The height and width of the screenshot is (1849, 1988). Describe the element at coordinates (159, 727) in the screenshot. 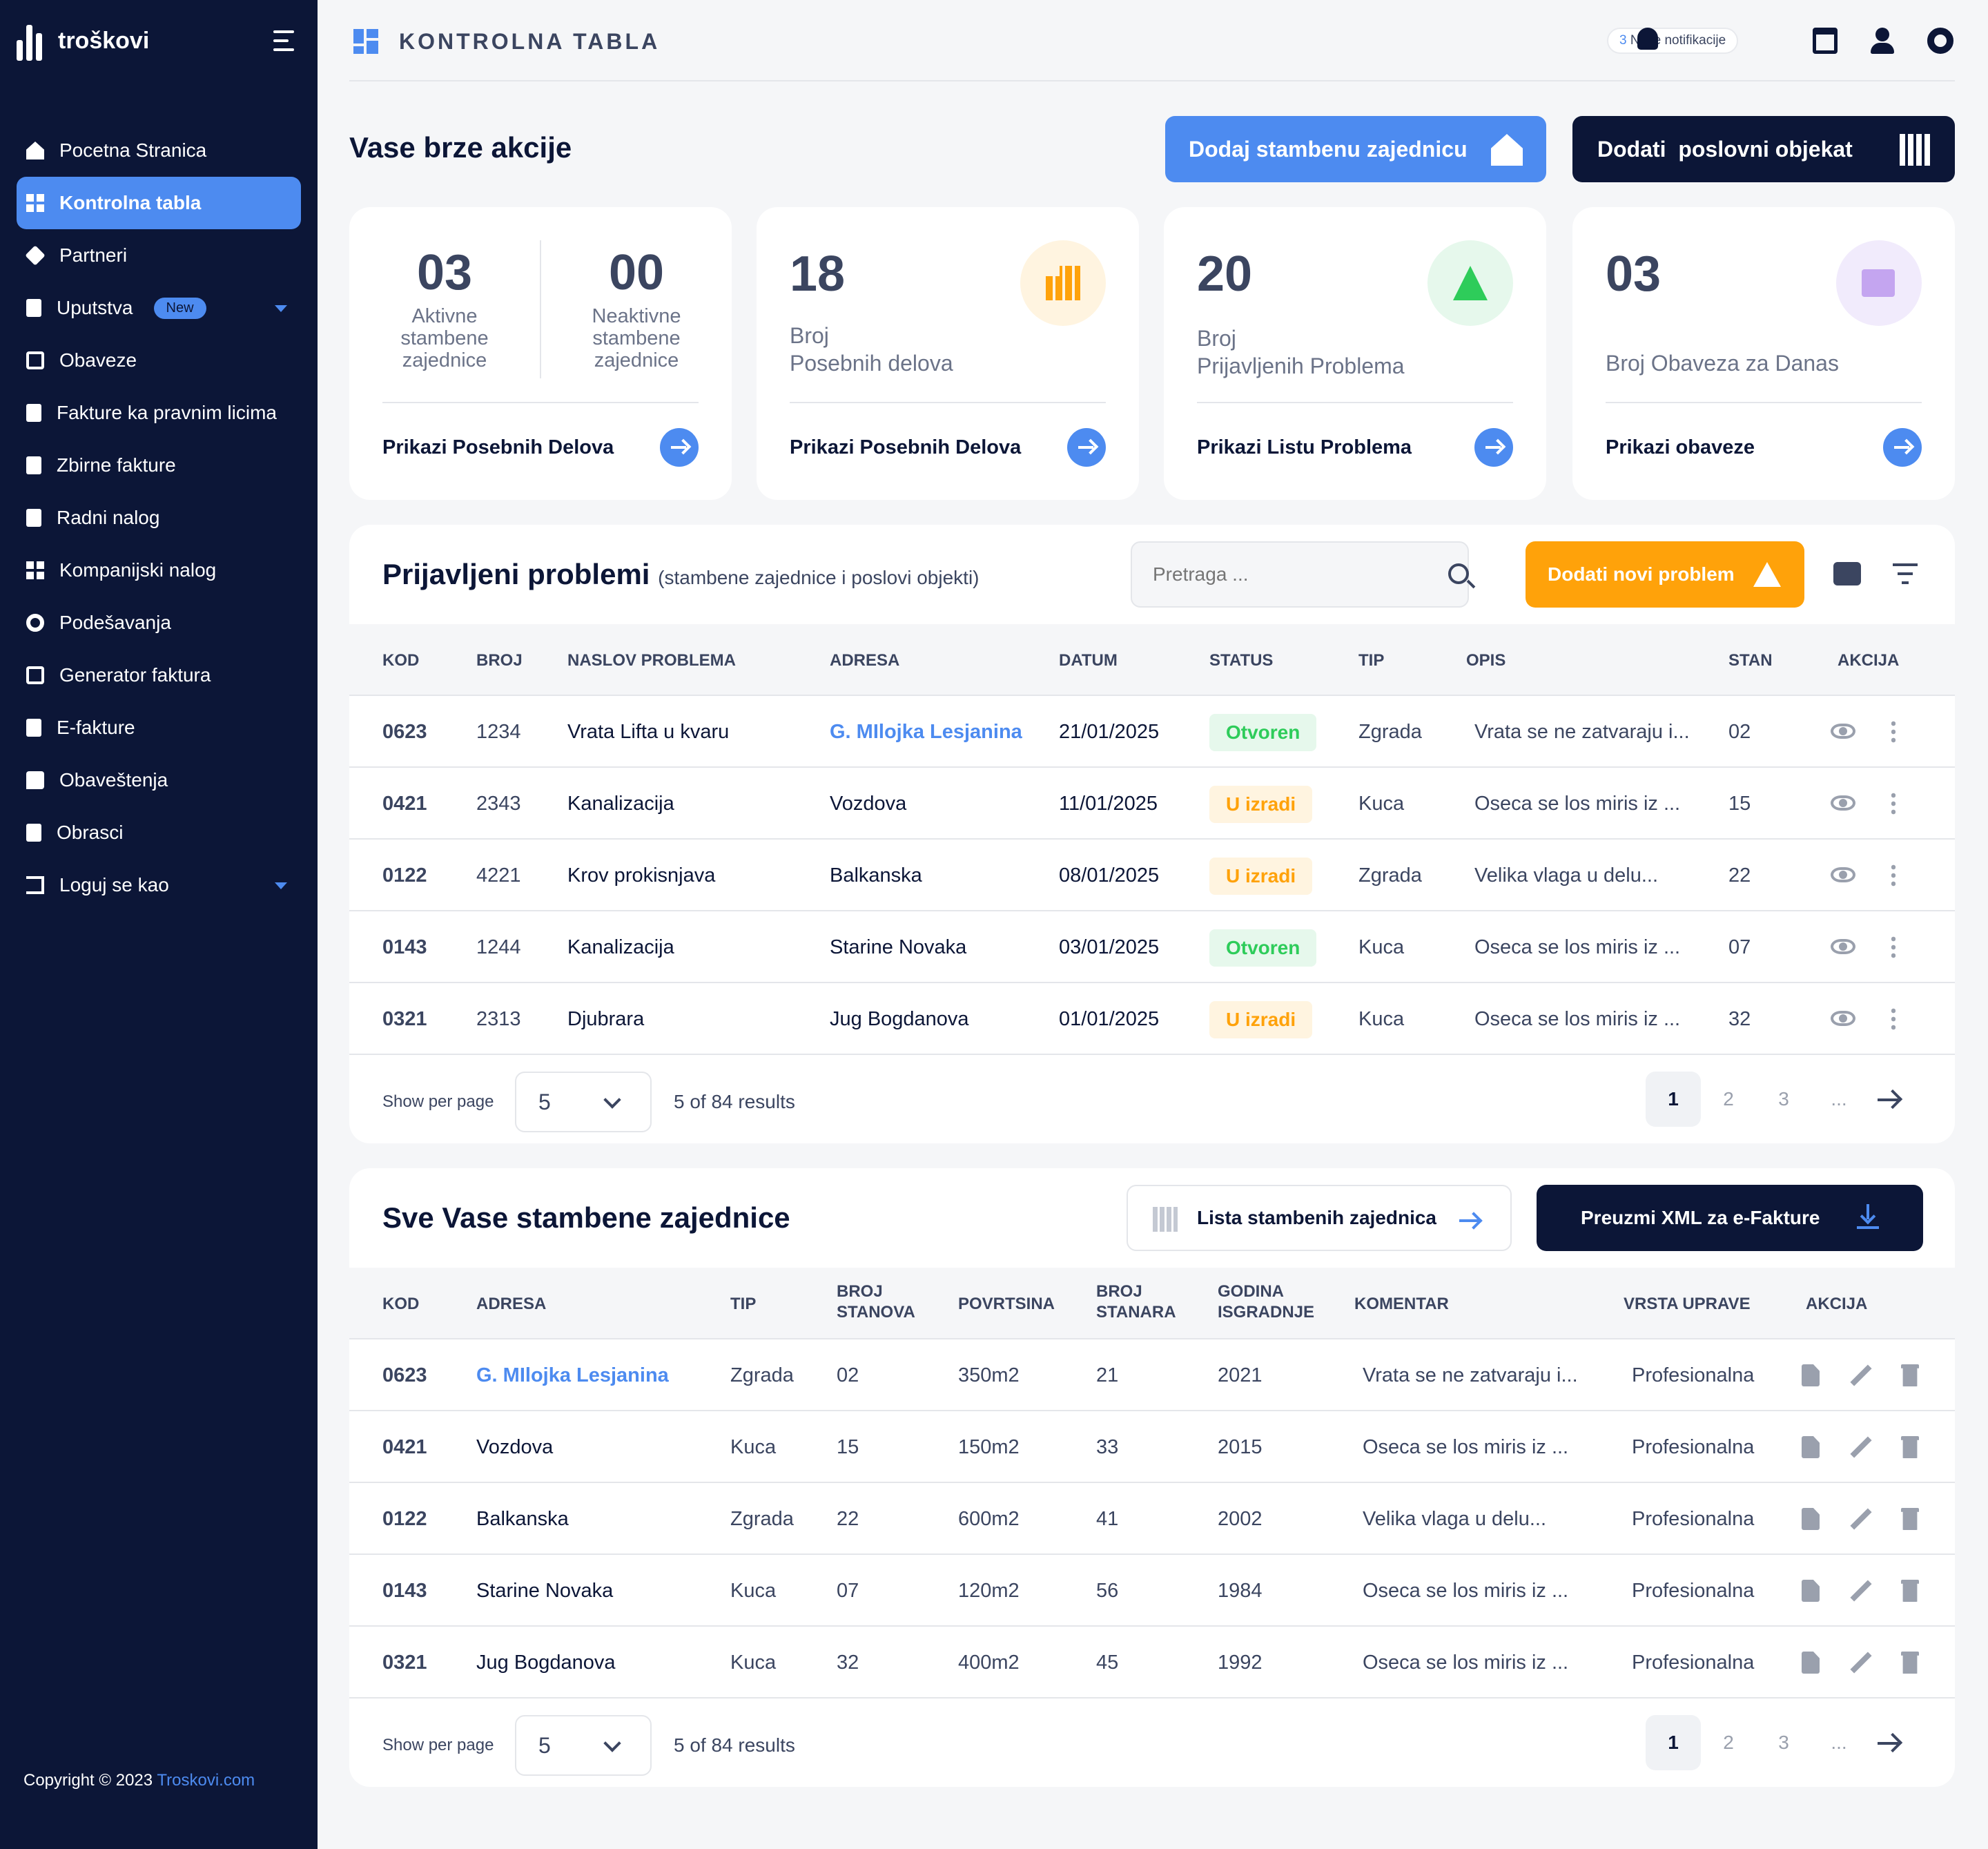

I see `sidebar-item-e-fakture: E-fakture` at that location.